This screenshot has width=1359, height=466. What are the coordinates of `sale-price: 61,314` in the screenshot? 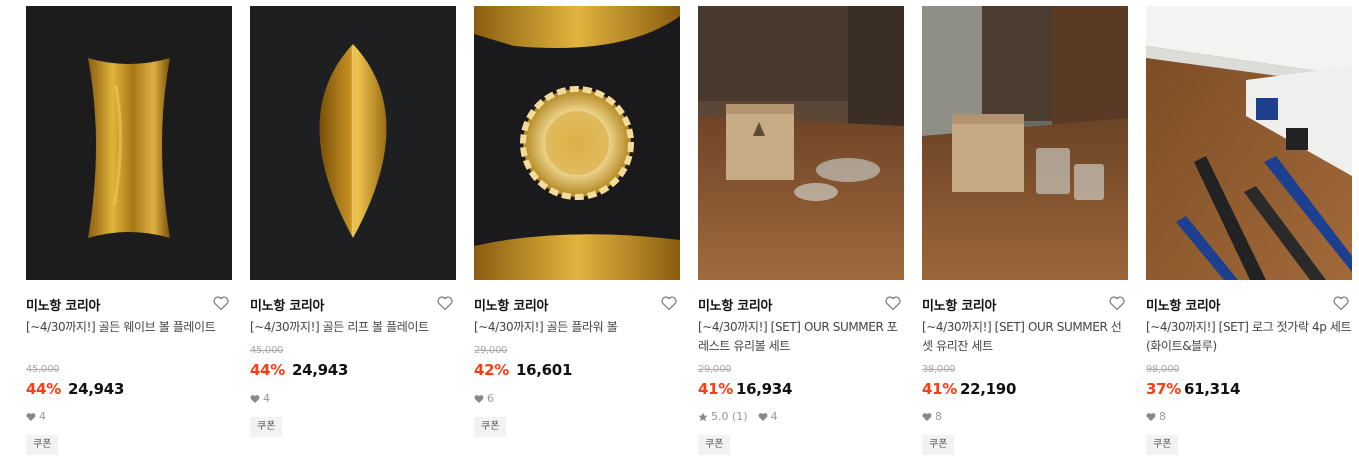 It's located at (1212, 389).